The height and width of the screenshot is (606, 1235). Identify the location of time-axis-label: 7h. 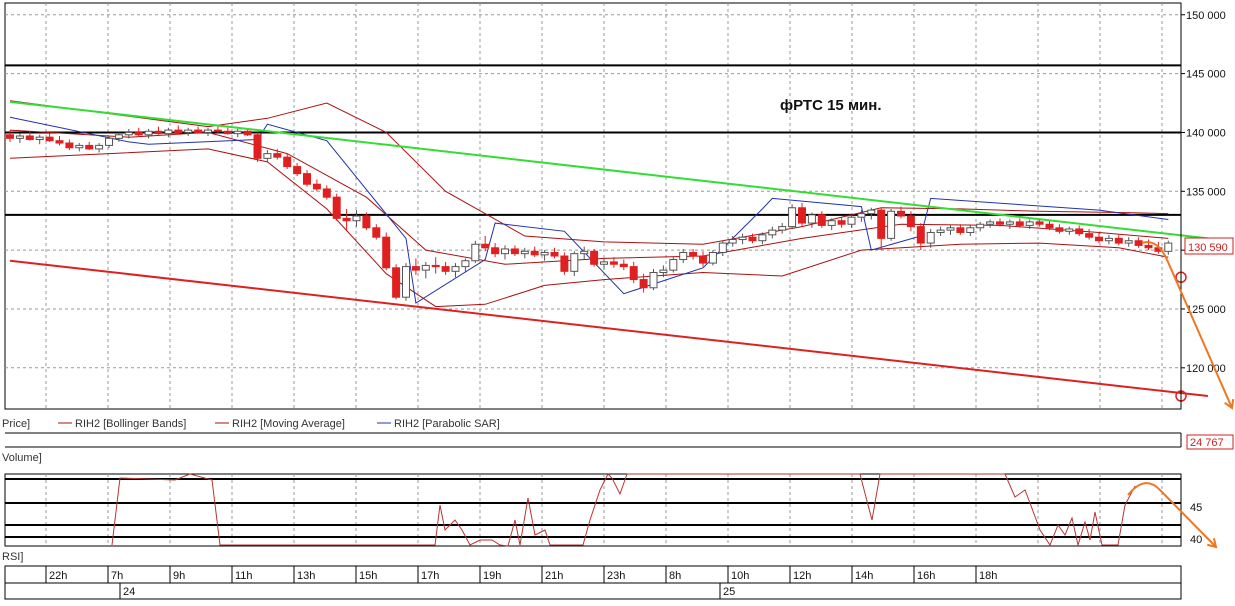
(117, 576).